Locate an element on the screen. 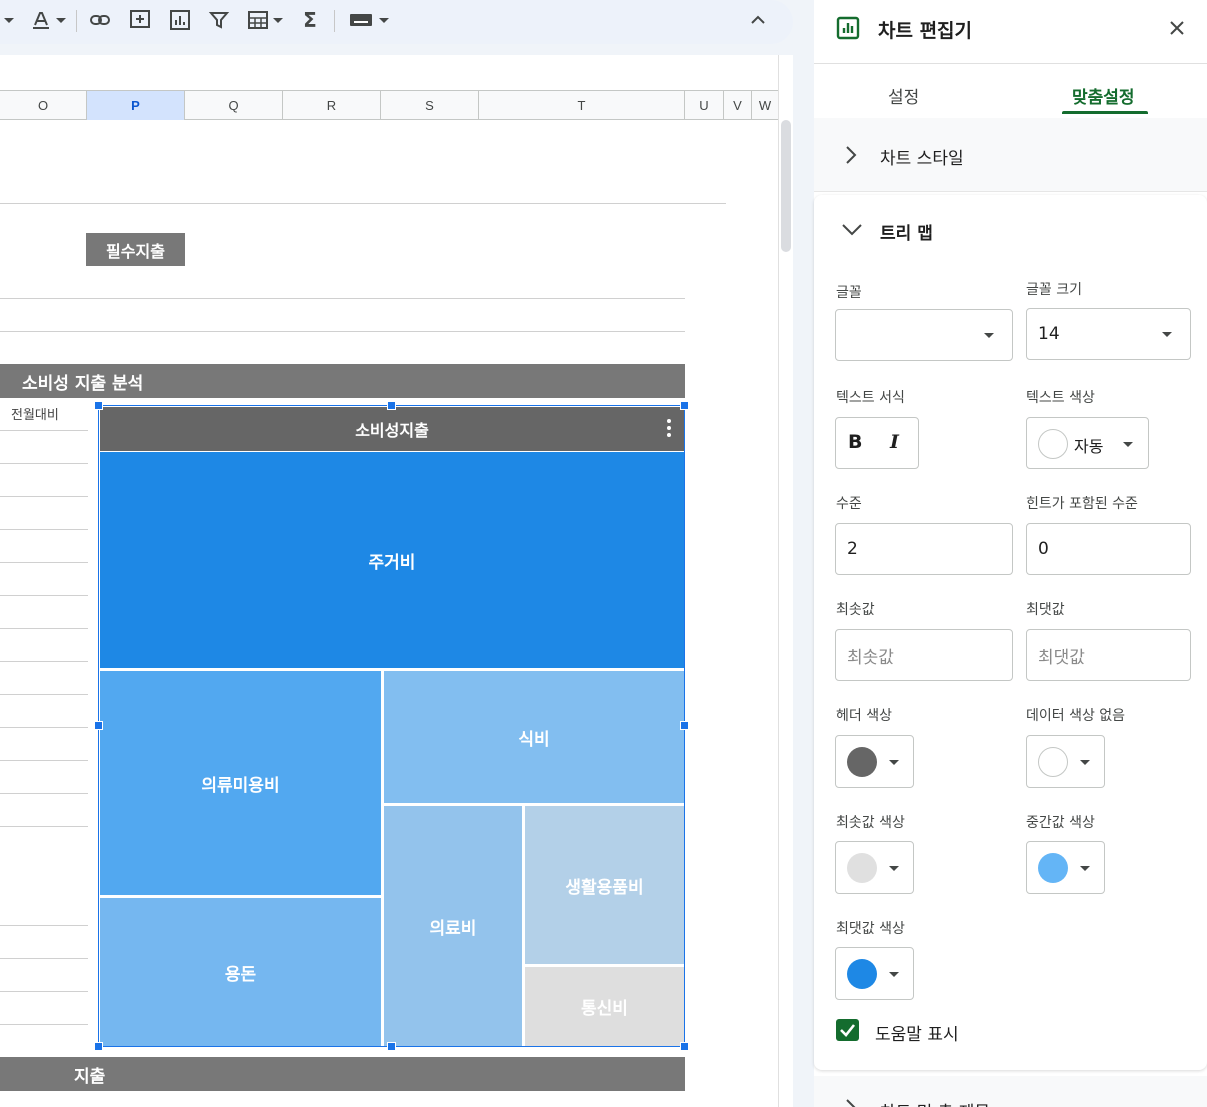  treemap-tile: 의류미용비 is located at coordinates (240, 783).